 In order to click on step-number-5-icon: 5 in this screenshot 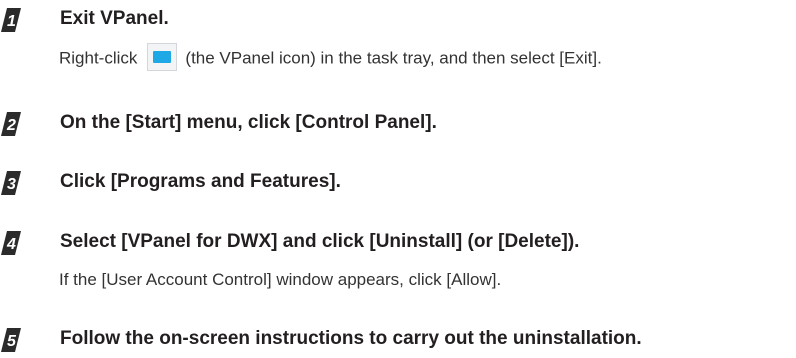, I will do `click(11, 340)`.